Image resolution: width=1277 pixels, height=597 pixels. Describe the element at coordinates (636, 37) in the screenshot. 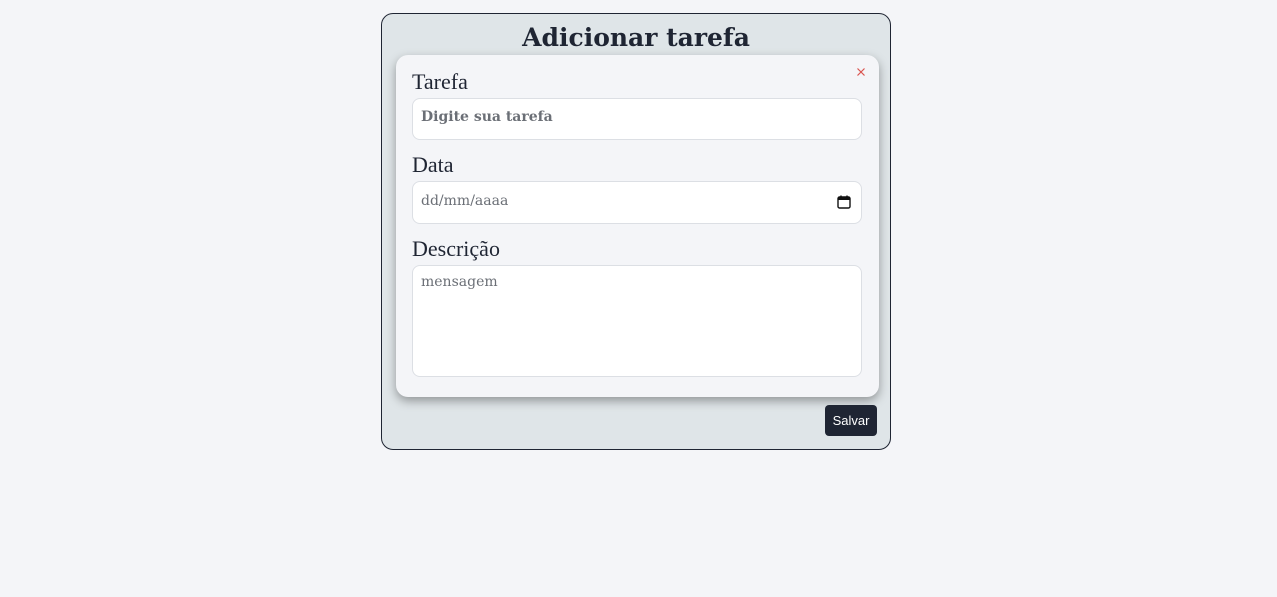

I see `panel-title: Adicionar tarefa` at that location.